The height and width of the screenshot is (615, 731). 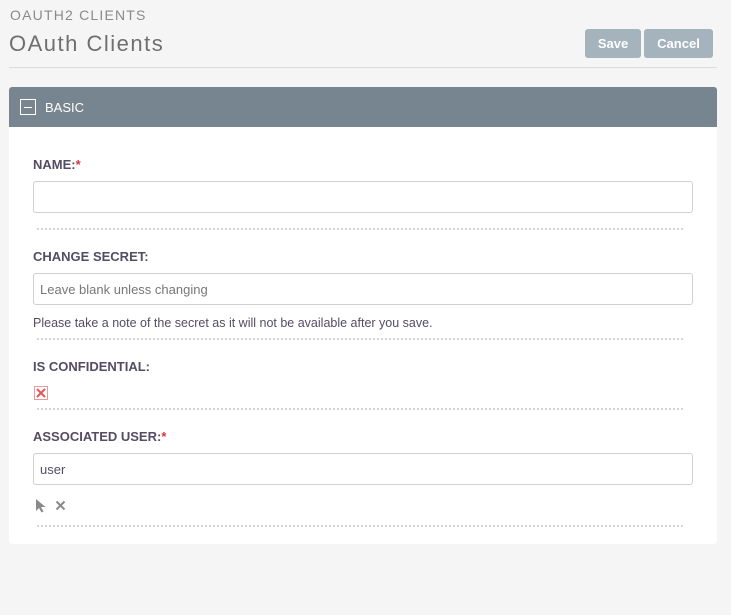 I want to click on panel-header: BASIC, so click(x=363, y=107).